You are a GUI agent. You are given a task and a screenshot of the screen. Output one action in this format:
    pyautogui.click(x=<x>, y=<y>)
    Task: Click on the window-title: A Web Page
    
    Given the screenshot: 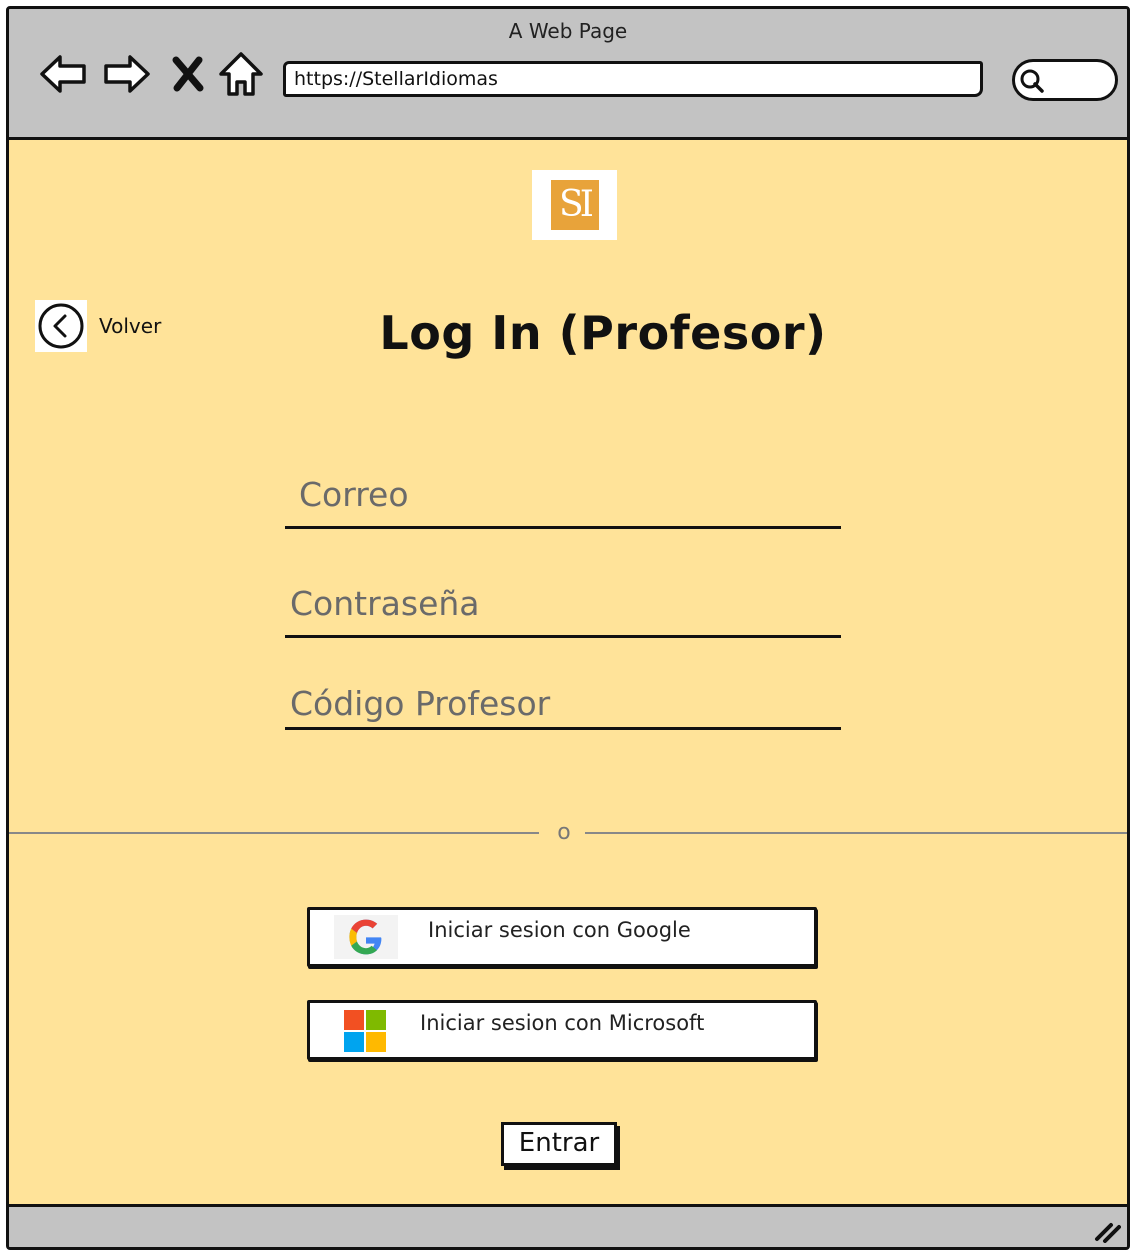 What is the action you would take?
    pyautogui.click(x=568, y=31)
    